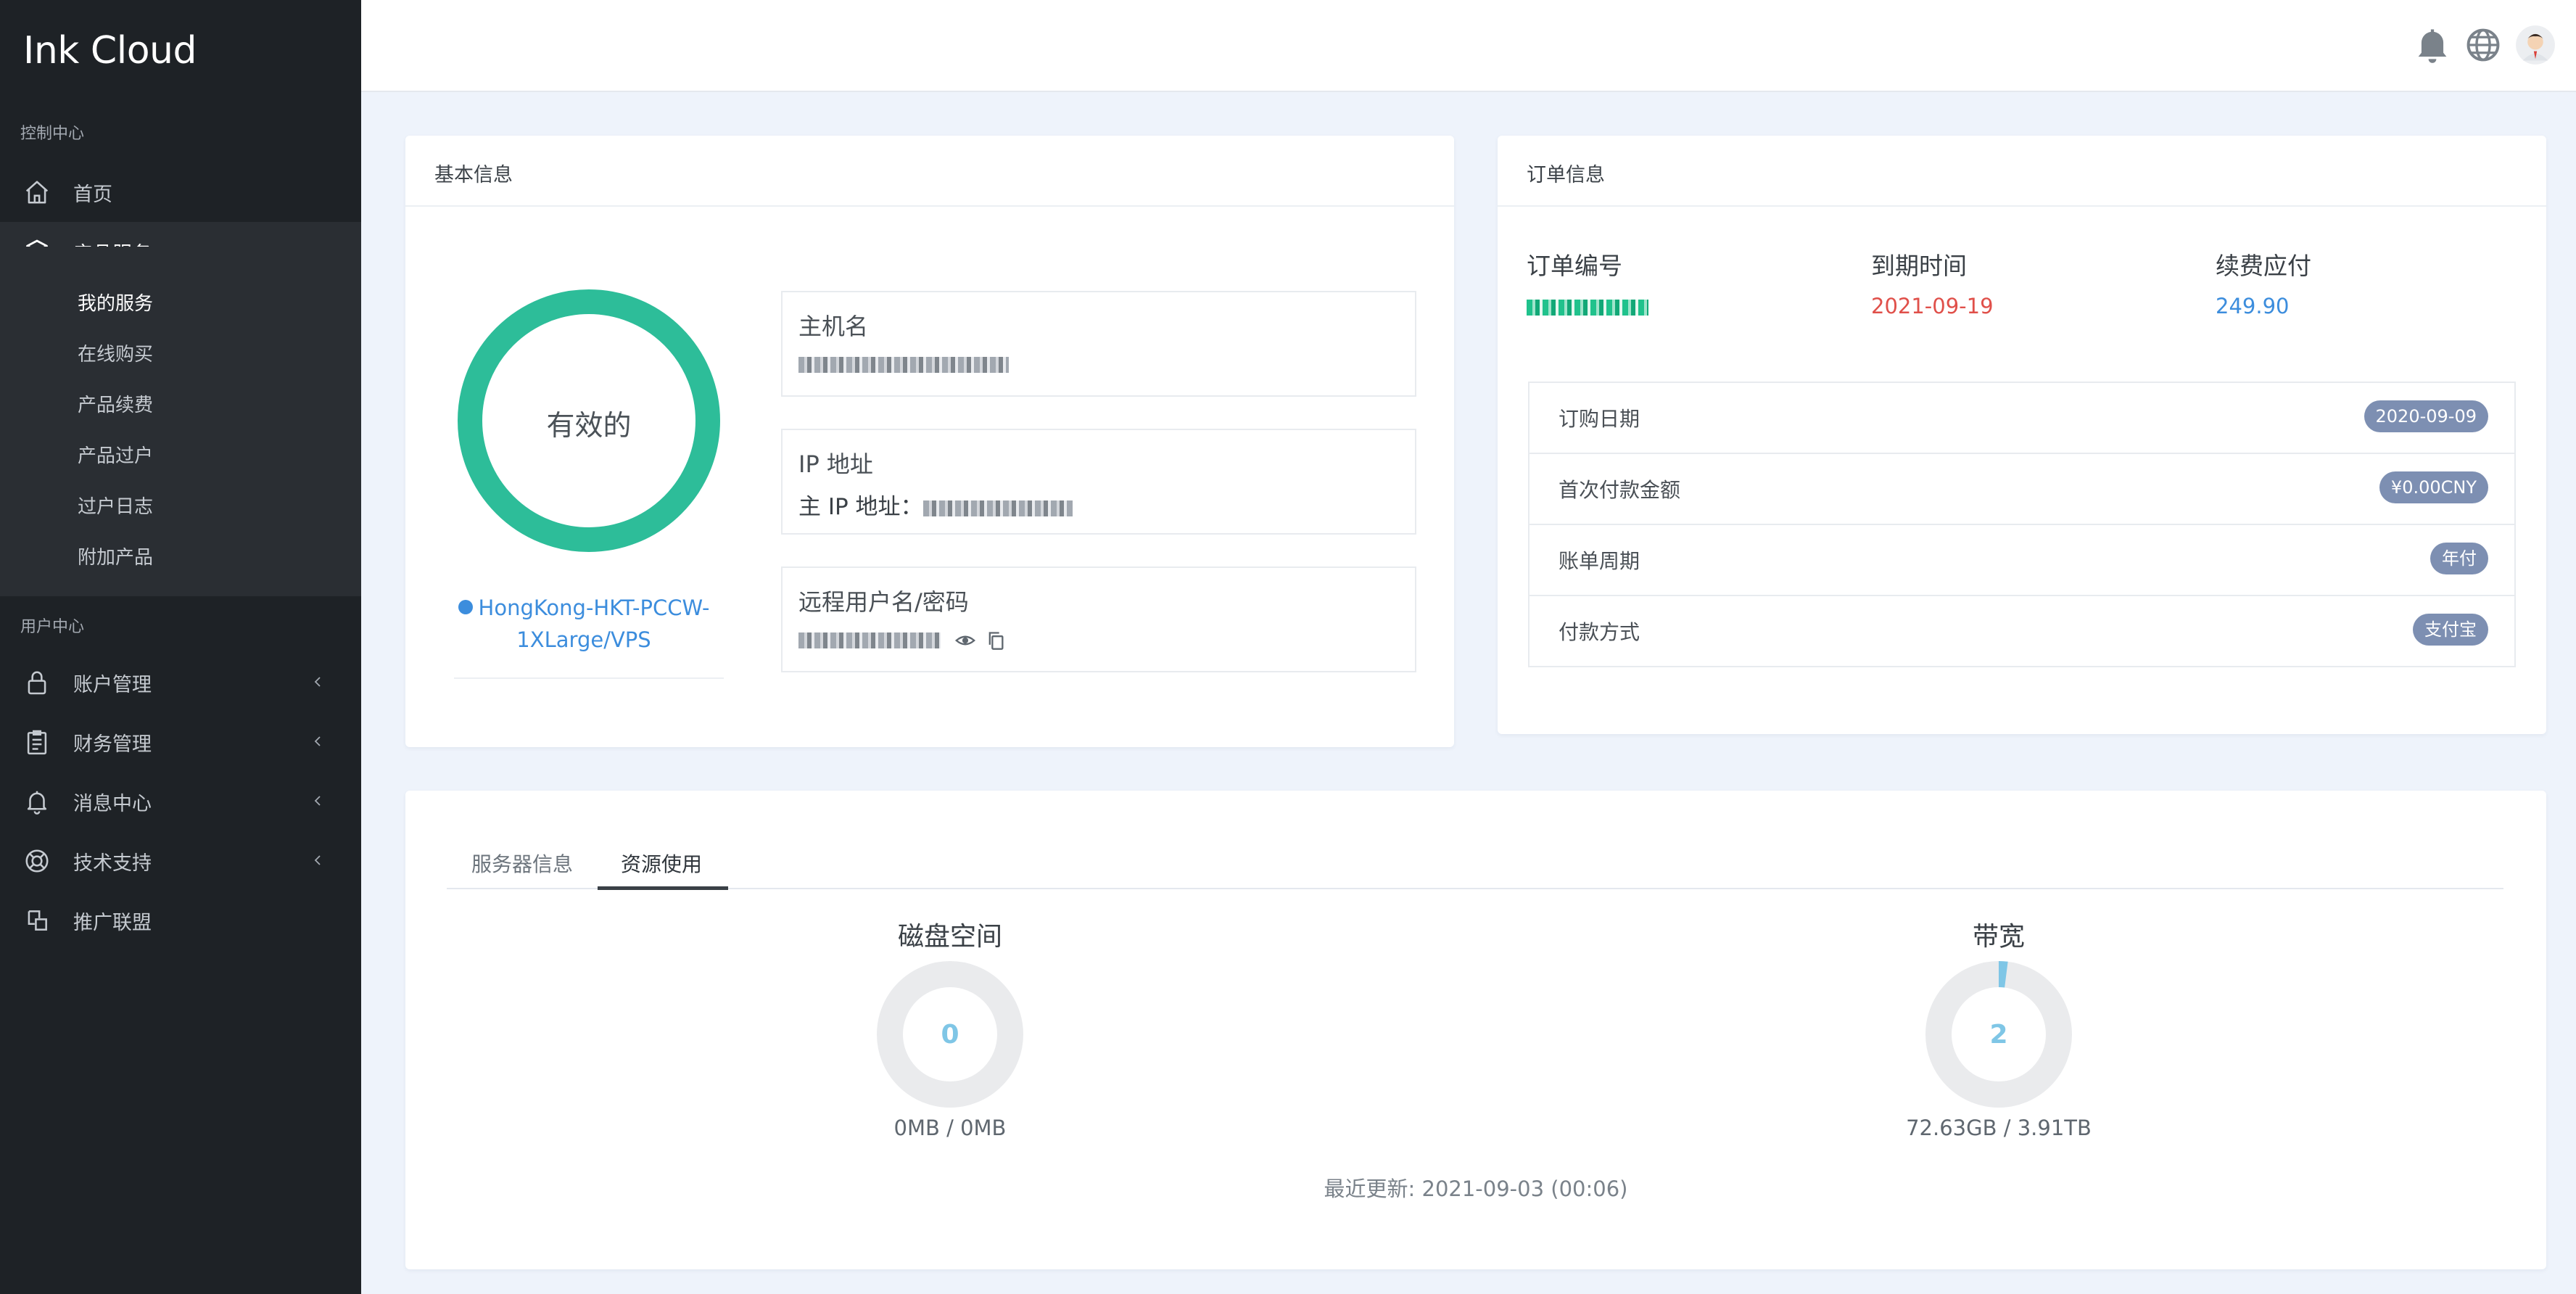 This screenshot has height=1294, width=2576. Describe the element at coordinates (2483, 45) in the screenshot. I see `globe-icon` at that location.